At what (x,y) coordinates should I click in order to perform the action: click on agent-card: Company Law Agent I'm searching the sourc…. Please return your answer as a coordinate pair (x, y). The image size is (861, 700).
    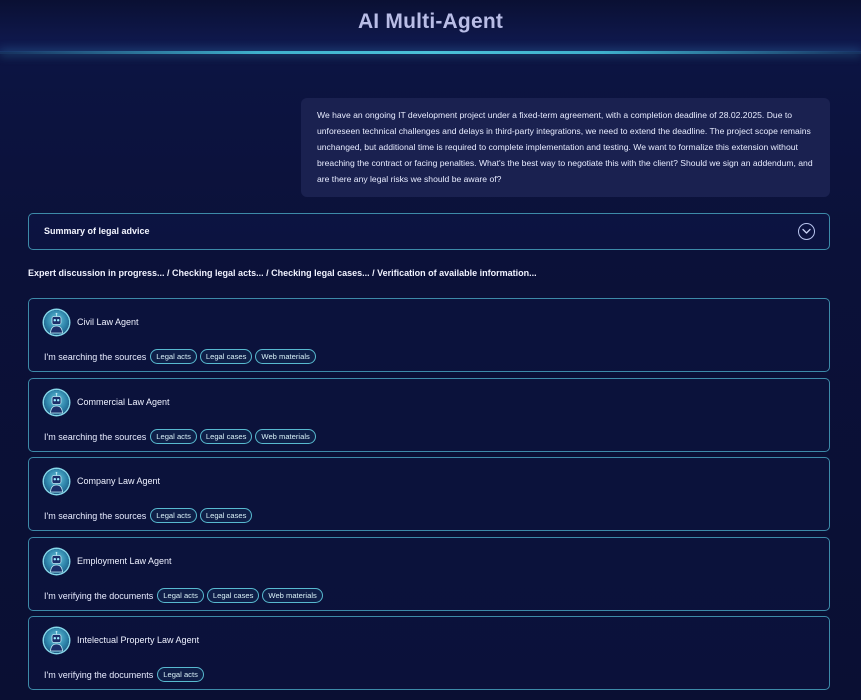
    Looking at the image, I should click on (429, 494).